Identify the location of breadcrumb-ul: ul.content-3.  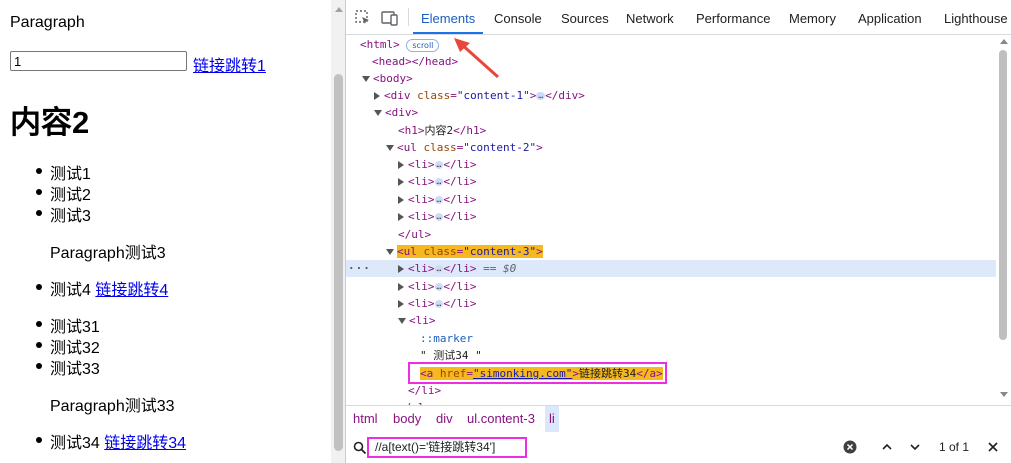
(501, 419).